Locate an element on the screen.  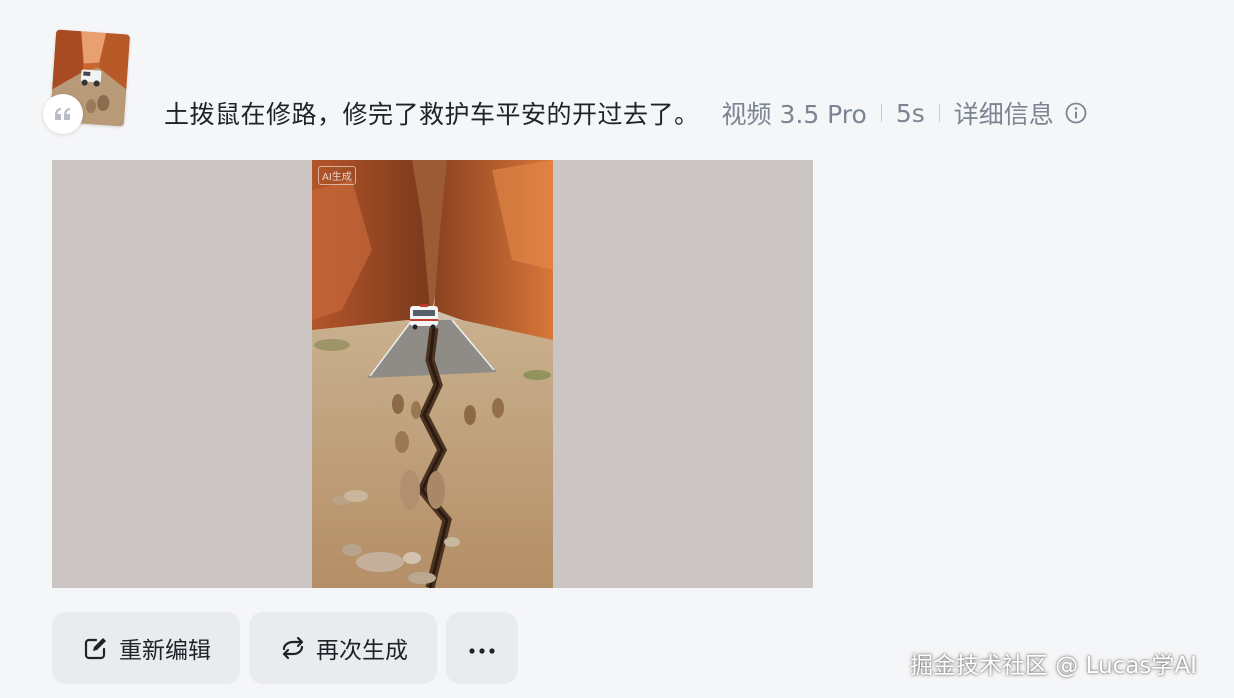
info-circle-icon is located at coordinates (1076, 113).